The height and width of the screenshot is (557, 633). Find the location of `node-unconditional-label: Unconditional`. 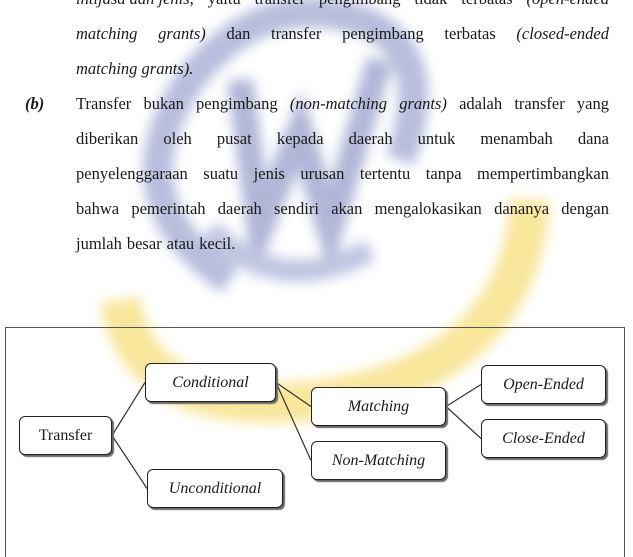

node-unconditional-label: Unconditional is located at coordinates (215, 488).